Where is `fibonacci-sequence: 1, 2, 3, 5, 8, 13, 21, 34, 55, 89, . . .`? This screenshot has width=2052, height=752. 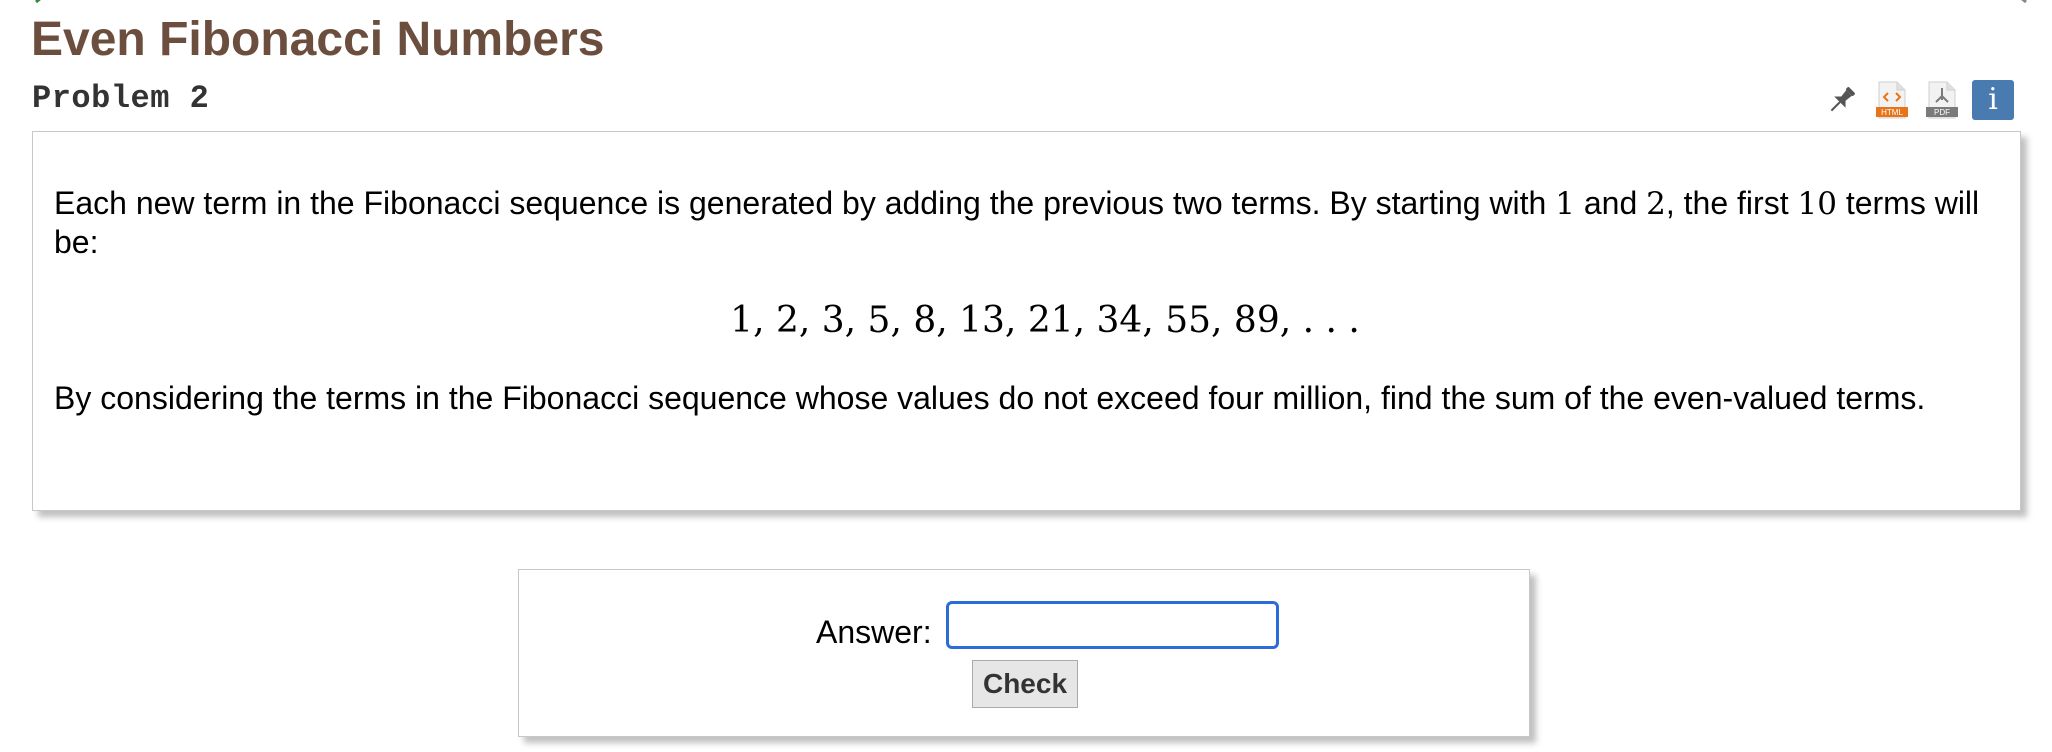
fibonacci-sequence: 1, 2, 3, 5, 8, 13, 21, 34, 55, 89, . . . is located at coordinates (1045, 320).